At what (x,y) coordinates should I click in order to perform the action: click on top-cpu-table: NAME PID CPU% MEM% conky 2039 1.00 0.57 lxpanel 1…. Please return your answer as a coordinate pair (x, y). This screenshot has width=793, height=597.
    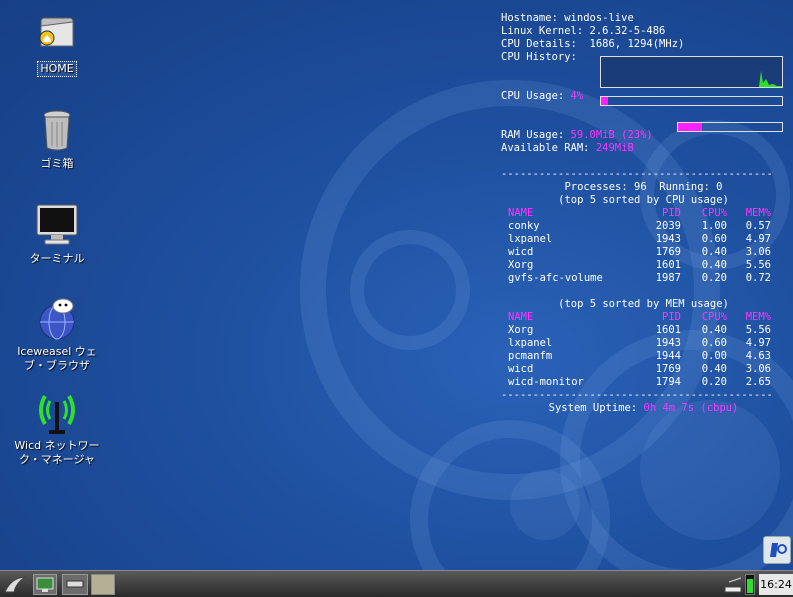
    Looking at the image, I should click on (643, 246).